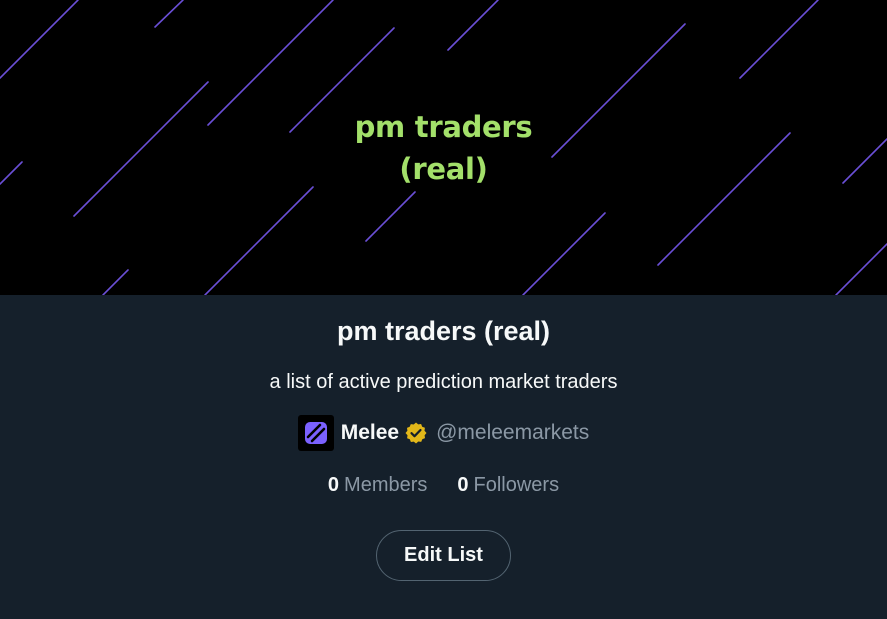 The image size is (887, 619). I want to click on followers-count: 0, so click(463, 484).